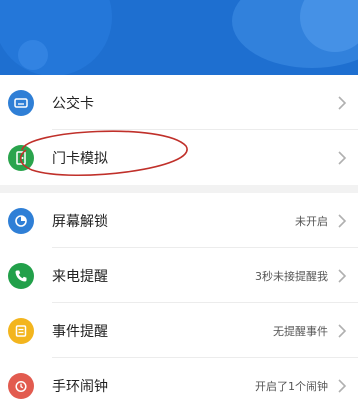 This screenshot has height=413, width=358. Describe the element at coordinates (179, 189) in the screenshot. I see `section-gap` at that location.